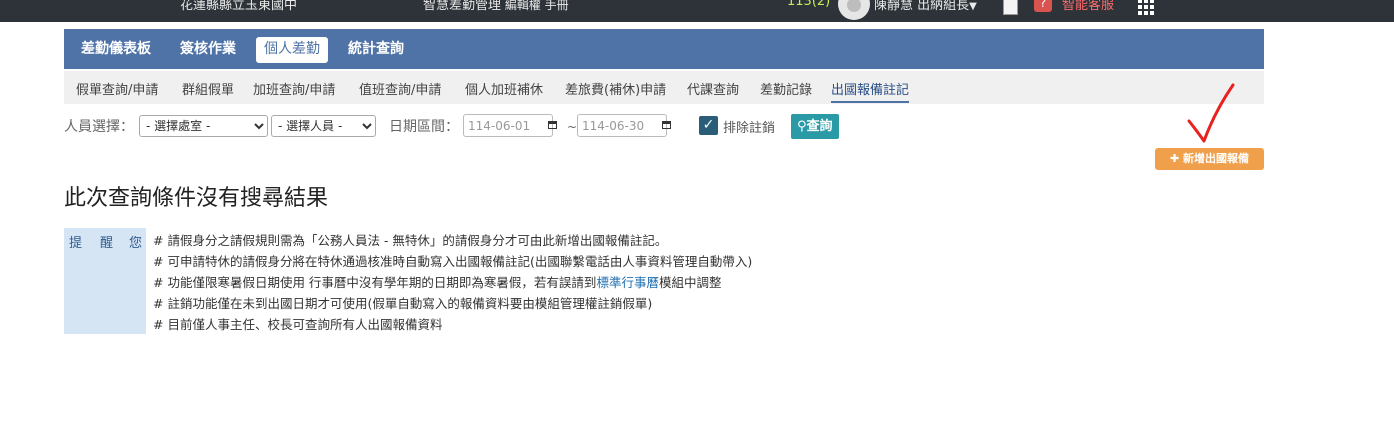 The width and height of the screenshot is (1394, 430). Describe the element at coordinates (323, 126) in the screenshot. I see `person-select: - 選擇人員 -` at that location.